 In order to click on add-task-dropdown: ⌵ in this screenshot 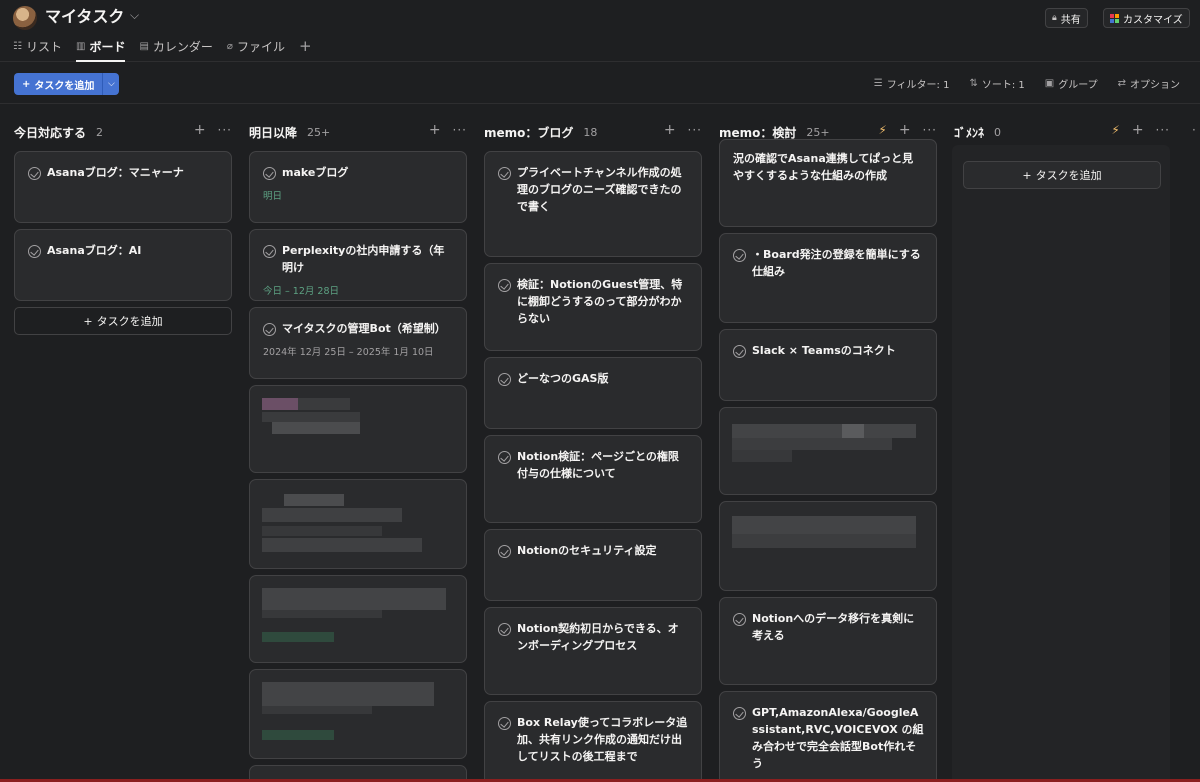, I will do `click(111, 84)`.